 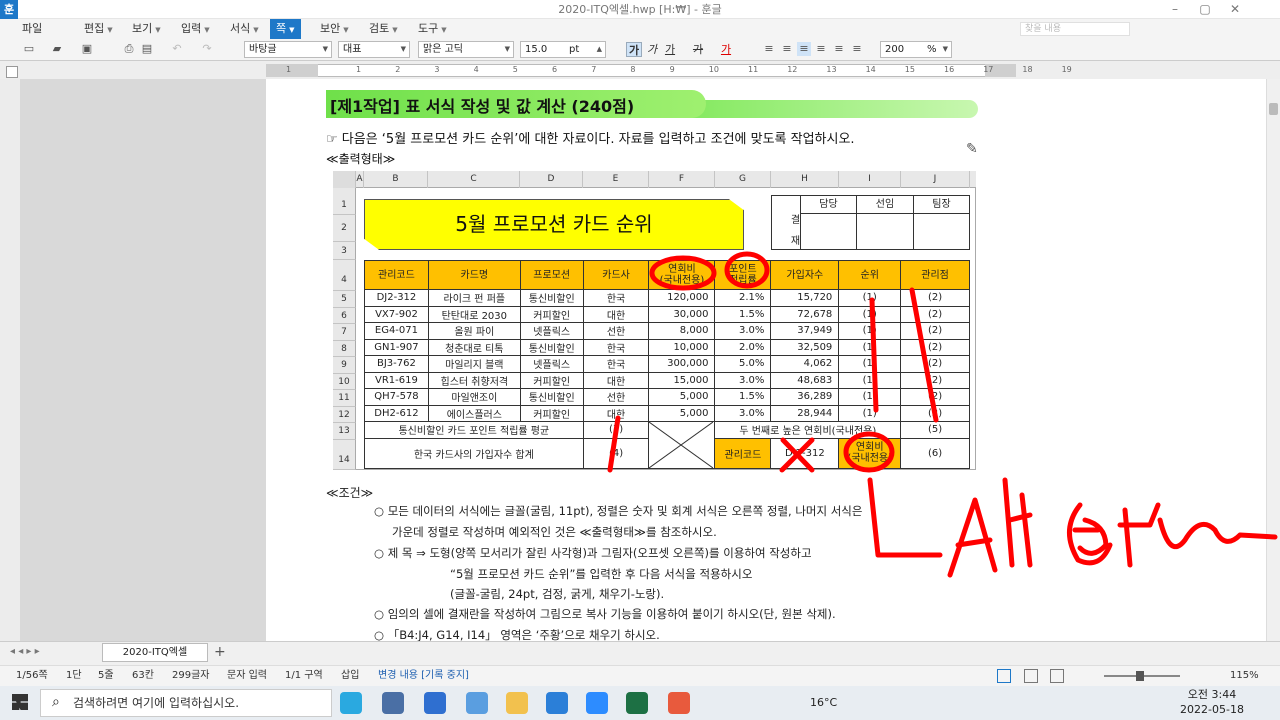 I want to click on menu-security: 보안 ▼, so click(x=334, y=29).